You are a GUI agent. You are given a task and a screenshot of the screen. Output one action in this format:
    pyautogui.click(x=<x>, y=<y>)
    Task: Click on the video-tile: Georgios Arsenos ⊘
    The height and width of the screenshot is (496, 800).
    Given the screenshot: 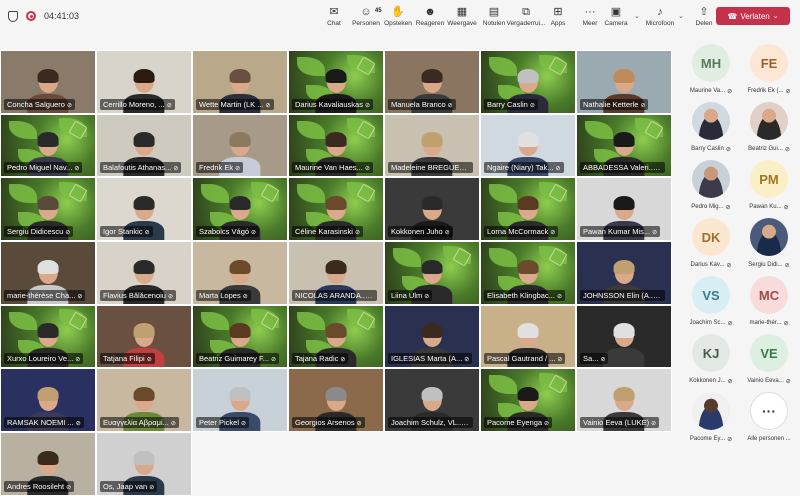 What is the action you would take?
    pyautogui.click(x=336, y=400)
    